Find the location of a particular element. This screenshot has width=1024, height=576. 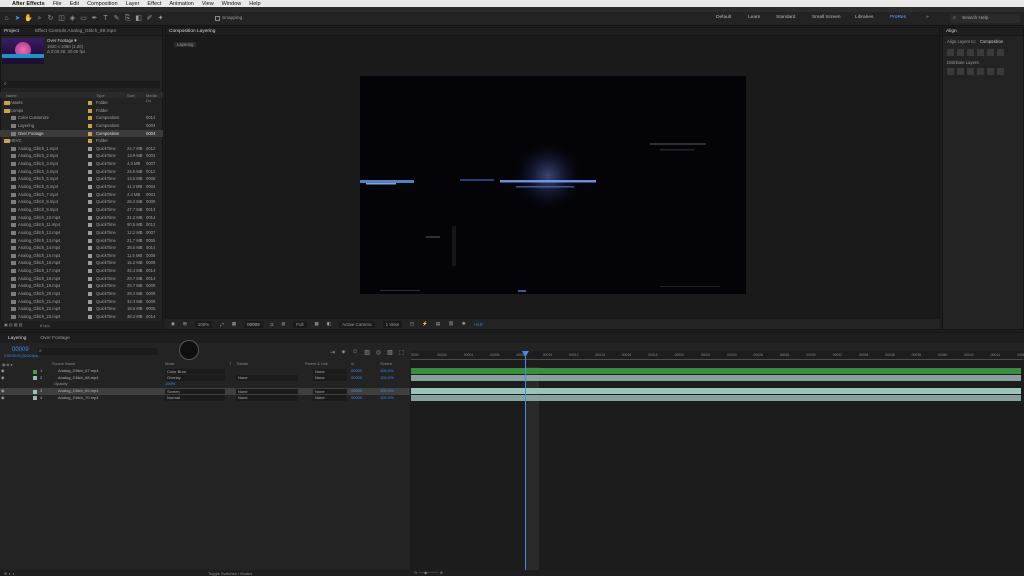

menu-layer: Layer is located at coordinates (133, 4).